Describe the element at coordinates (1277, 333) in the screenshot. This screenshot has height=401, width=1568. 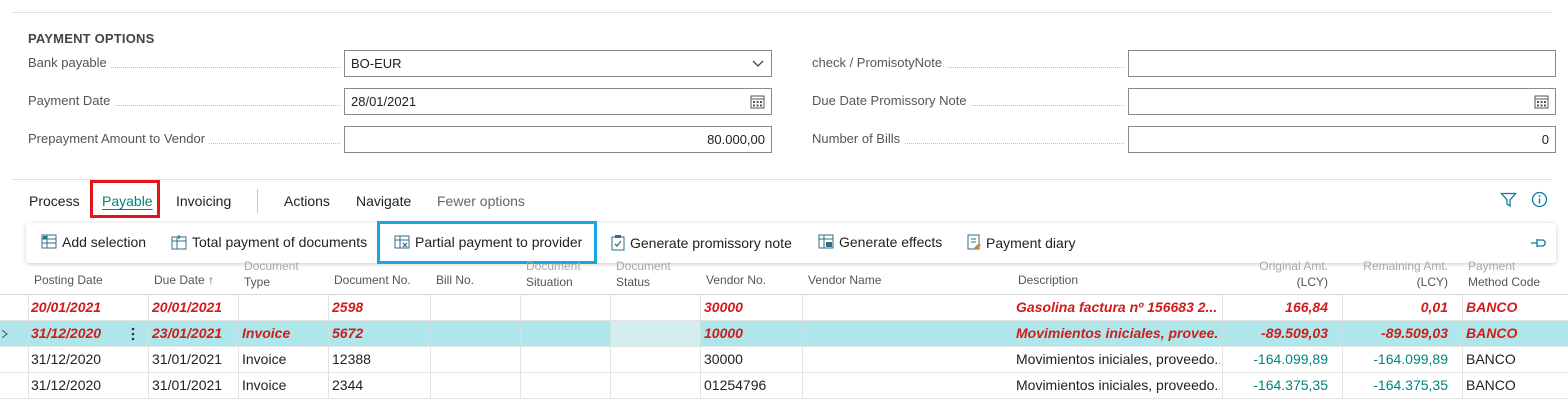
I see `cell-original-amt: -89.509,03` at that location.